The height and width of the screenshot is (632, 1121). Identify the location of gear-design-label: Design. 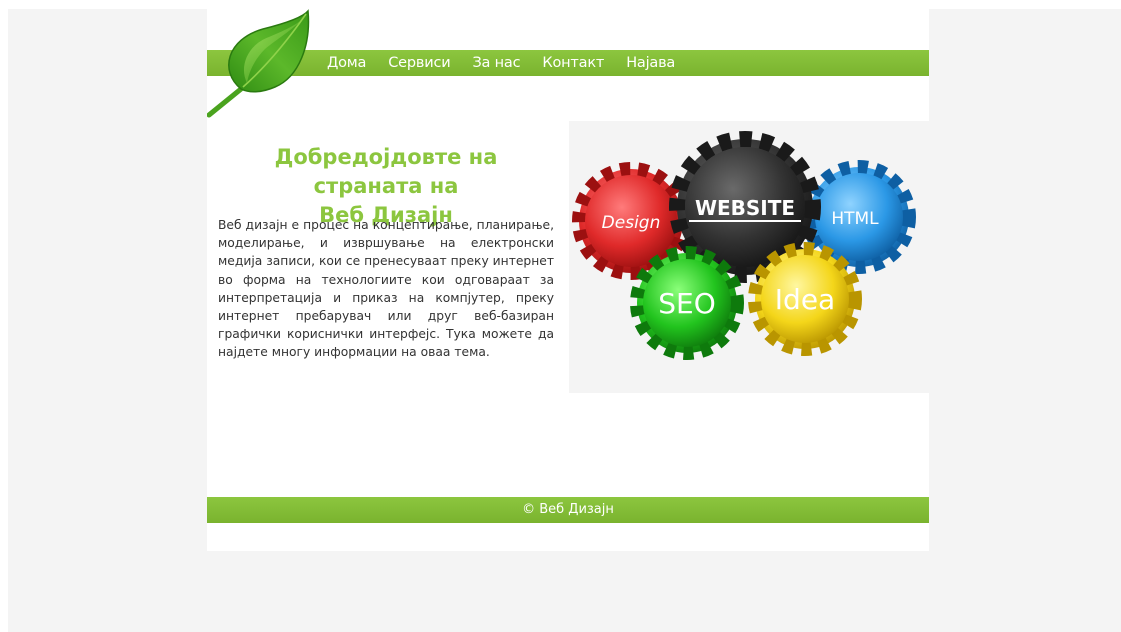
(631, 223).